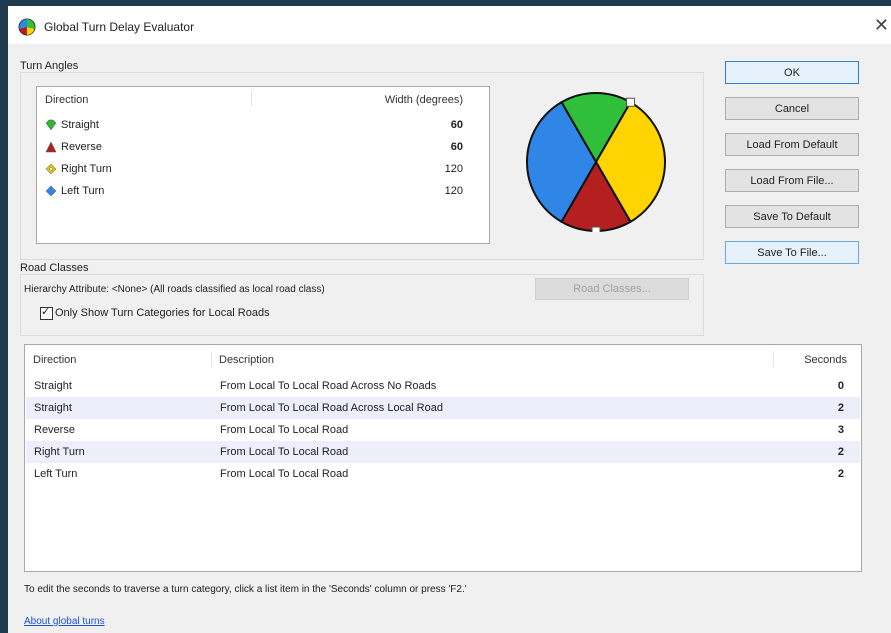 The image size is (891, 633). Describe the element at coordinates (881, 25) in the screenshot. I see `close-icon: ✕` at that location.